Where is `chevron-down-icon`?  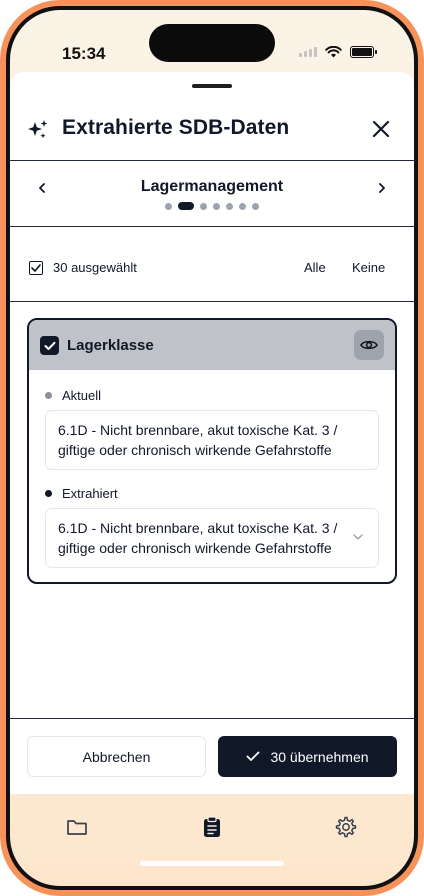 chevron-down-icon is located at coordinates (358, 537).